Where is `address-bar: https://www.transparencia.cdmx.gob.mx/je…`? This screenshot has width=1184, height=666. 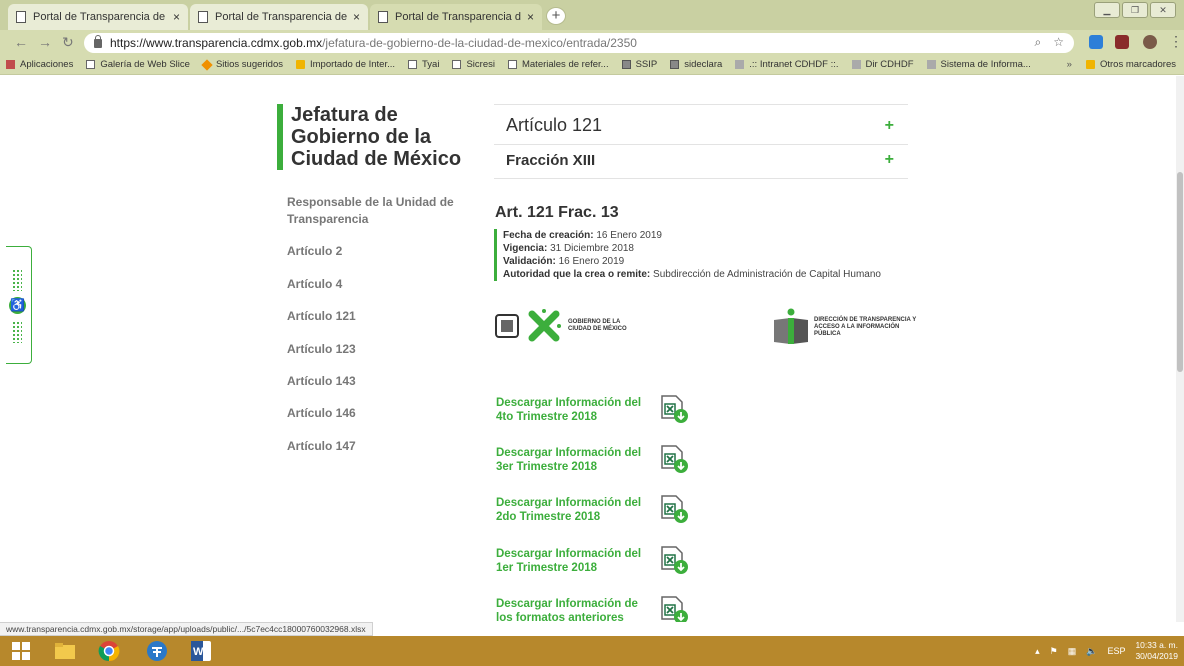 address-bar: https://www.transparencia.cdmx.gob.mx/je… is located at coordinates (579, 43).